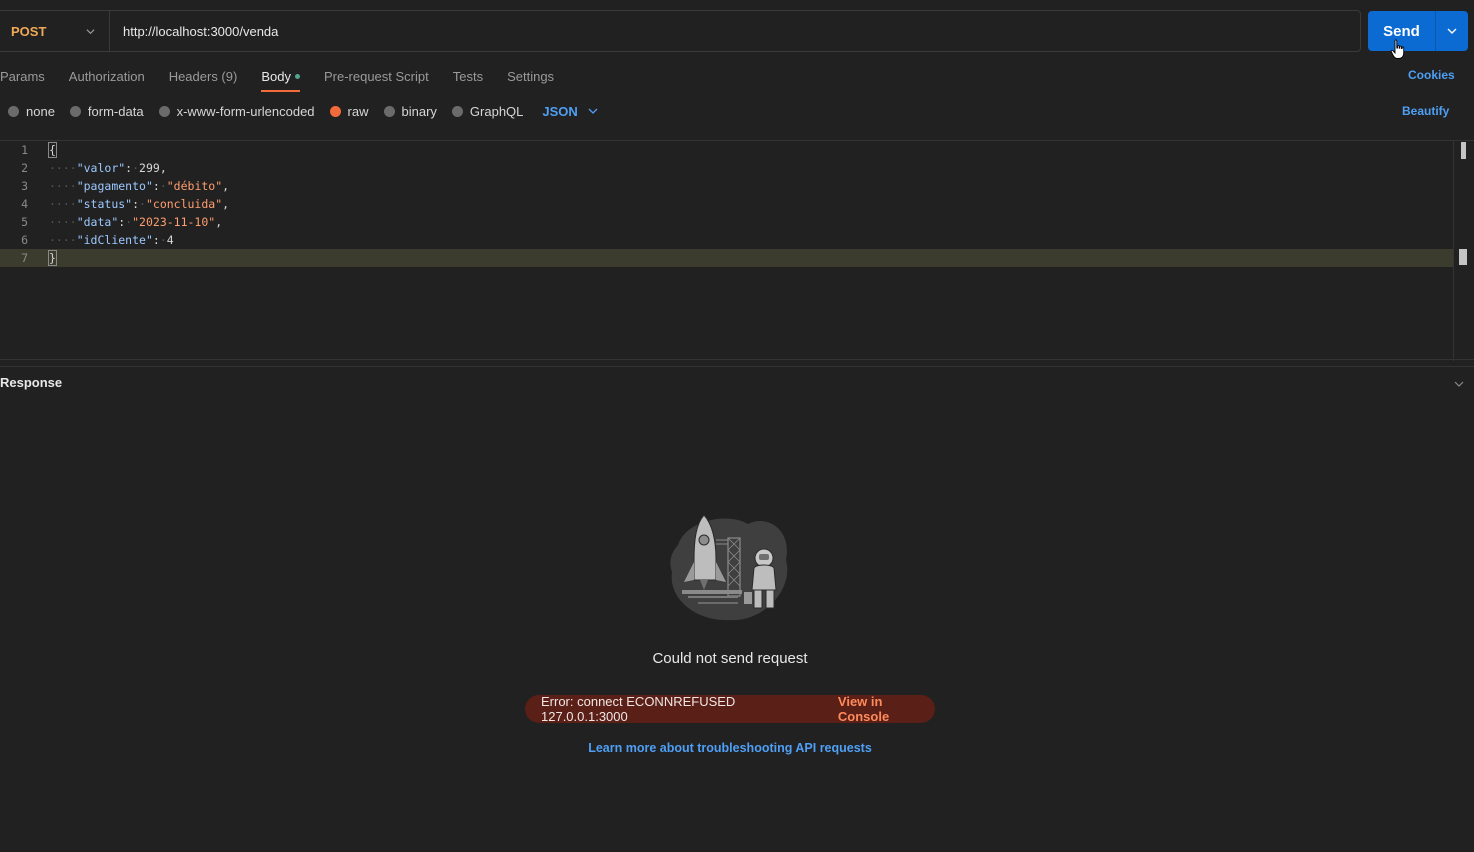 This screenshot has height=852, width=1474. I want to click on tab-label: Headers (9), so click(203, 76).